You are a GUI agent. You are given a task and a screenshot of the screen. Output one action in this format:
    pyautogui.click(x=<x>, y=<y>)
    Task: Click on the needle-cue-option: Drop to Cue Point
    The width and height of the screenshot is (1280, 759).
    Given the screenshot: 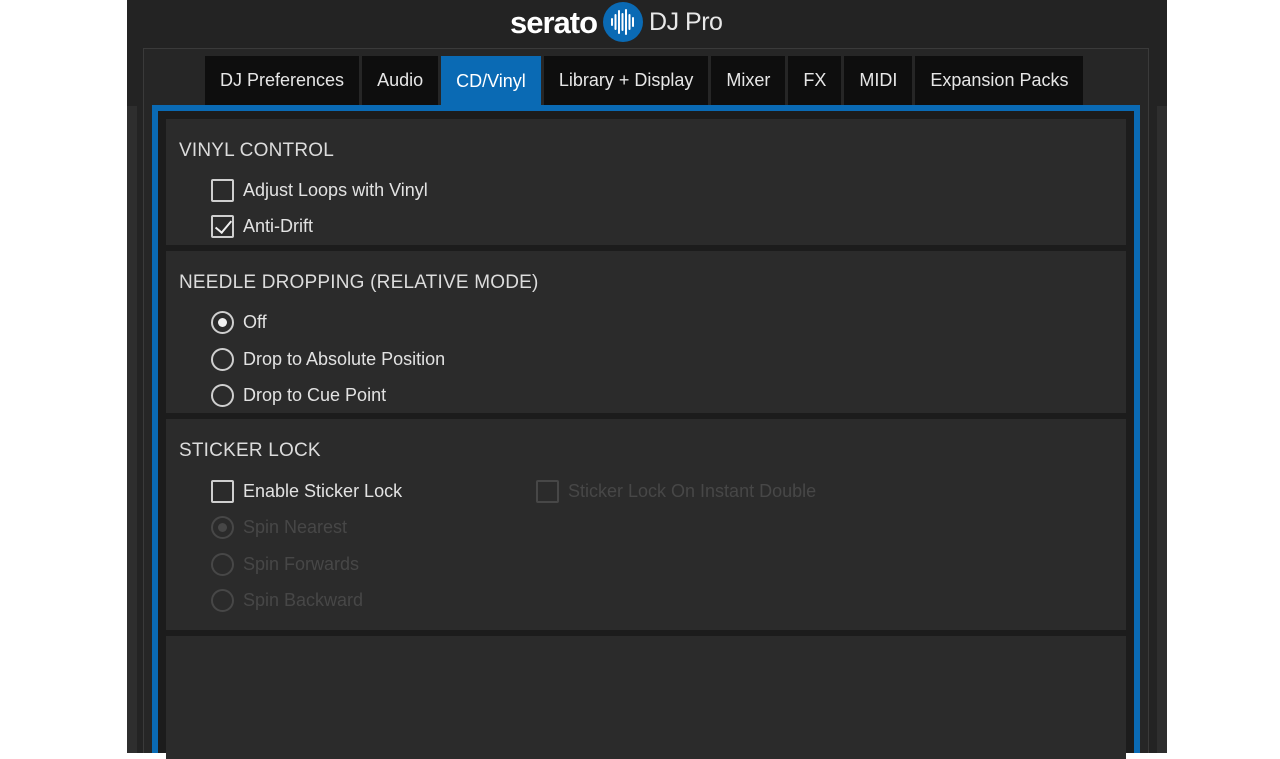 What is the action you would take?
    pyautogui.click(x=298, y=395)
    